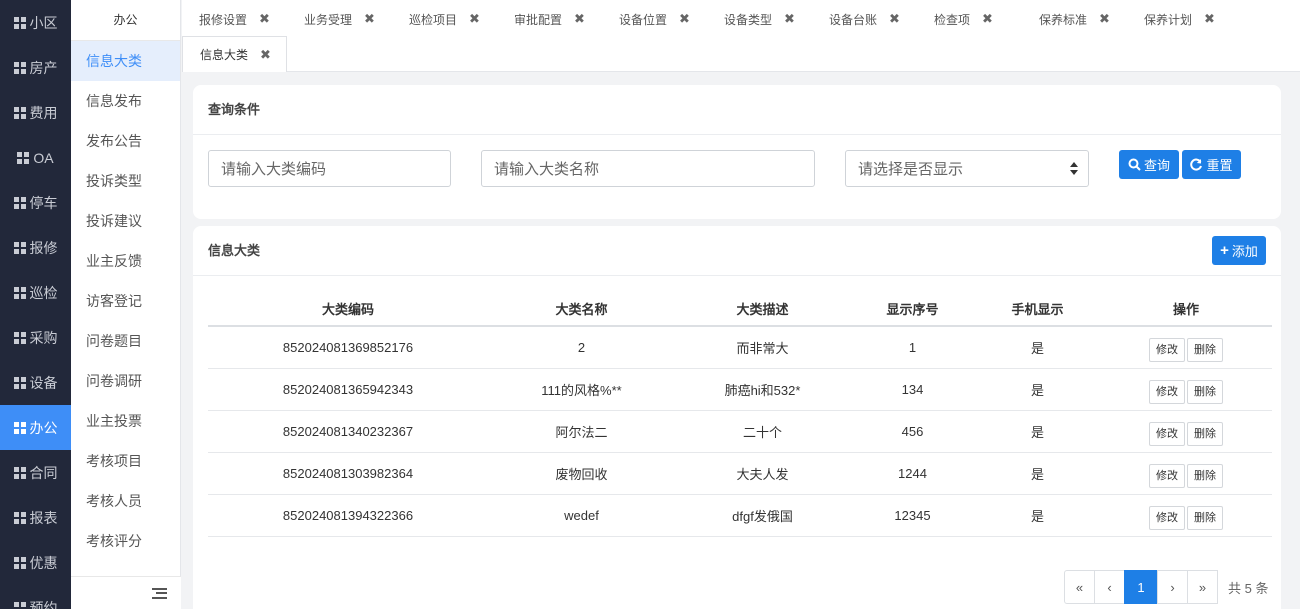 The height and width of the screenshot is (609, 1308). I want to click on tab-label: 保养计划, so click(1168, 19).